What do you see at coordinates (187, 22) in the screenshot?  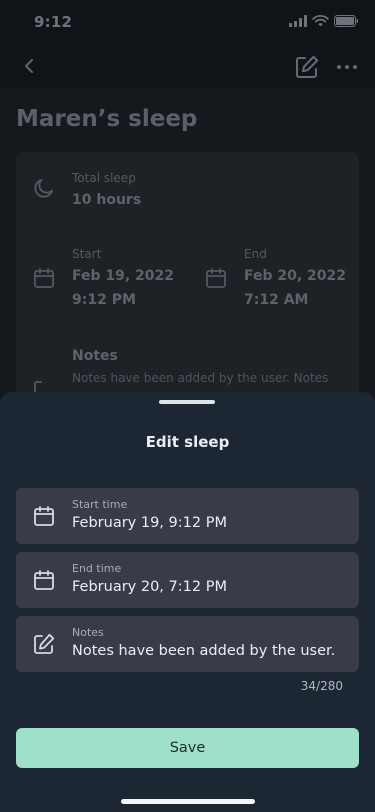 I see `status-bar: 9:12` at bounding box center [187, 22].